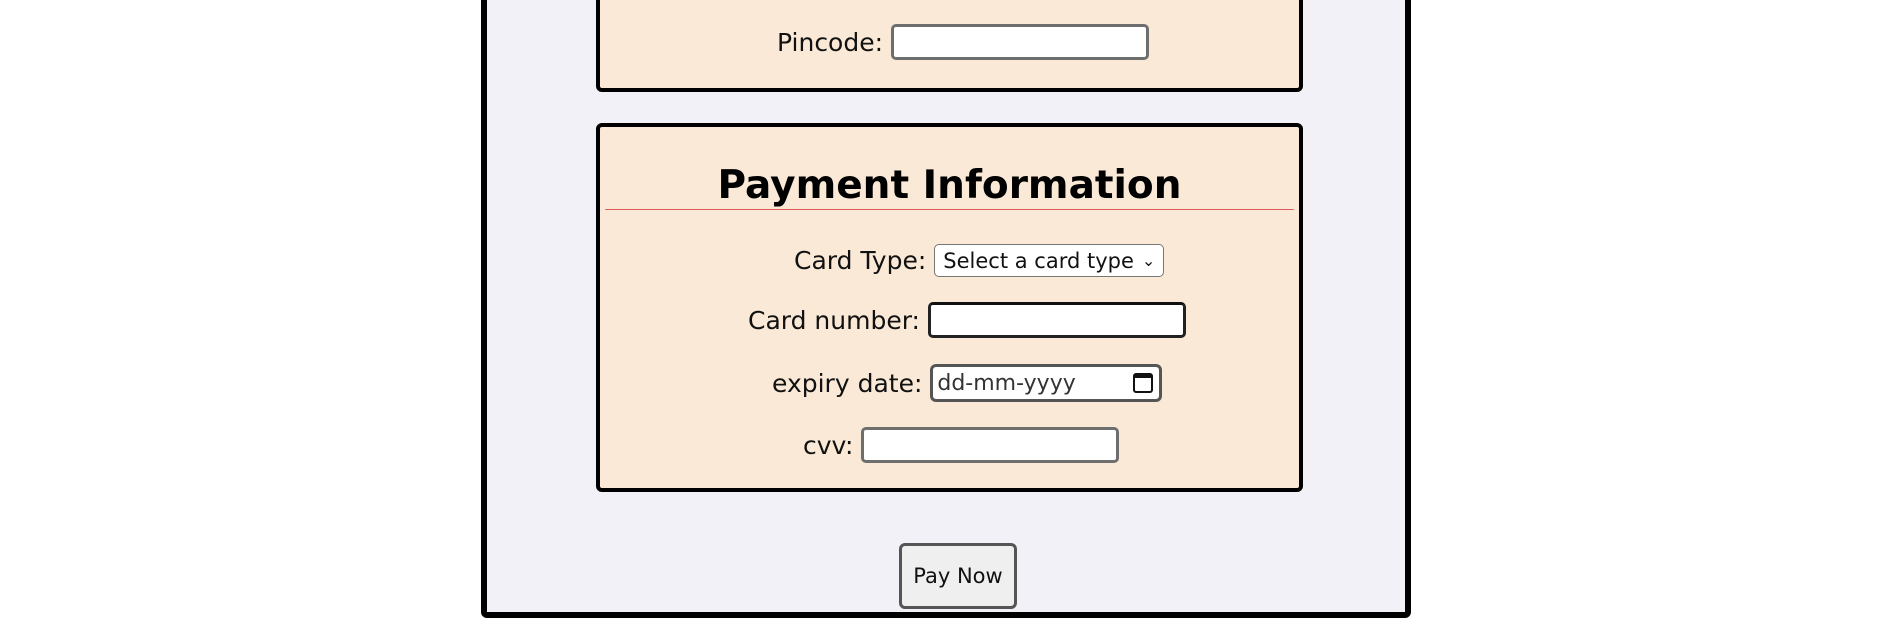  Describe the element at coordinates (860, 260) in the screenshot. I see `card-type-label: Card Type:` at that location.